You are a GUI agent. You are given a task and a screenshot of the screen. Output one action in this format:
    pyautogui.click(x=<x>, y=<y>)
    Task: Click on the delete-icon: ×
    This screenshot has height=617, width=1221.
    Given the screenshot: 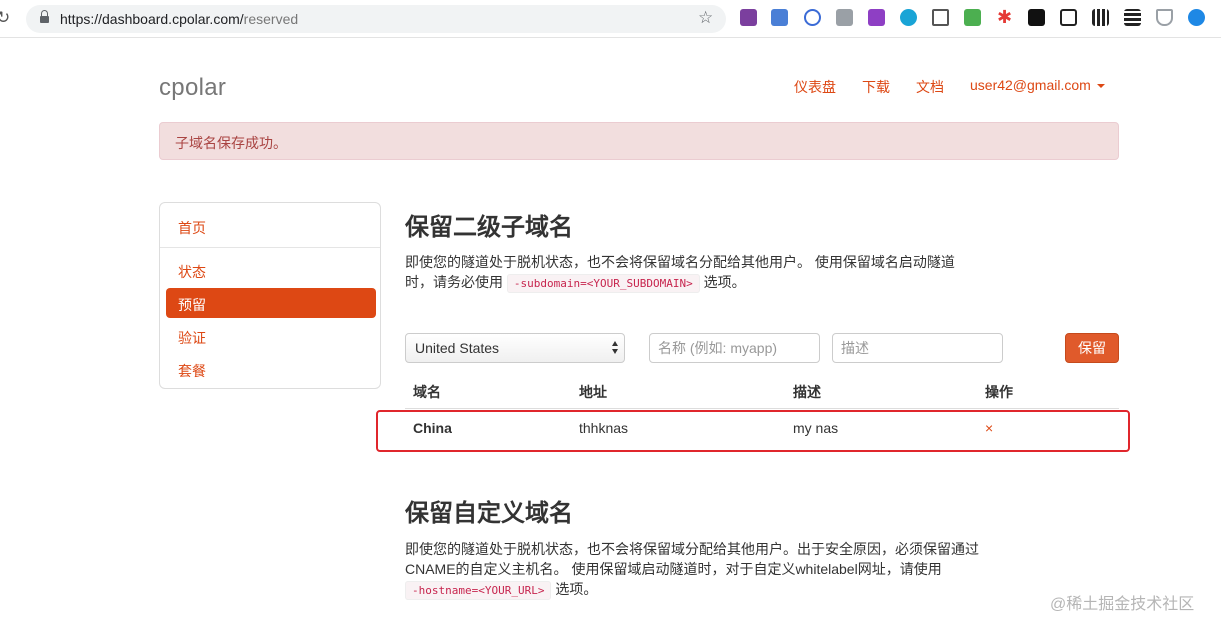 What is the action you would take?
    pyautogui.click(x=989, y=428)
    